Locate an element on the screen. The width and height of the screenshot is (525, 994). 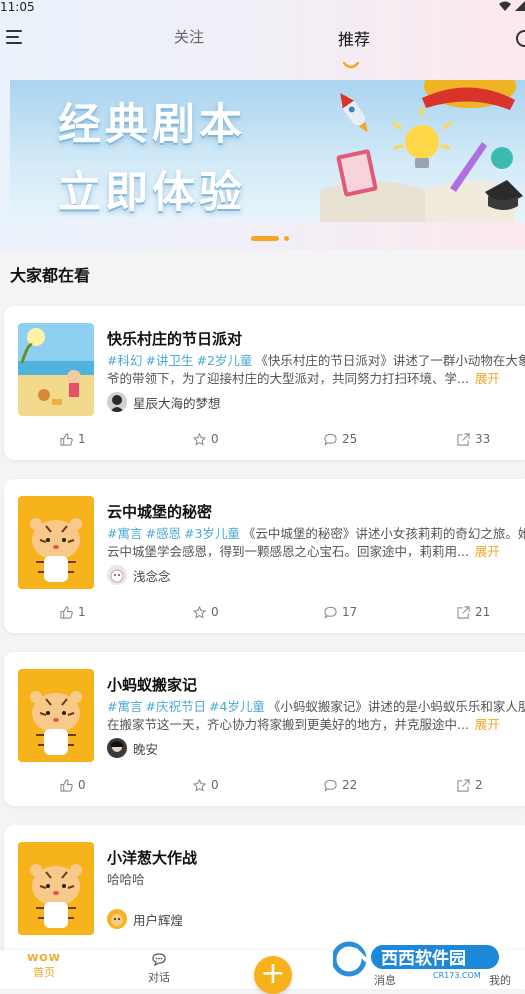
comment-count: 25 is located at coordinates (350, 439).